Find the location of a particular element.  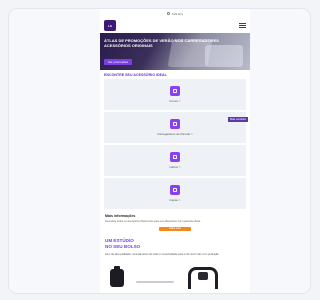

hero-cta-button: Ver promoções is located at coordinates (118, 62).